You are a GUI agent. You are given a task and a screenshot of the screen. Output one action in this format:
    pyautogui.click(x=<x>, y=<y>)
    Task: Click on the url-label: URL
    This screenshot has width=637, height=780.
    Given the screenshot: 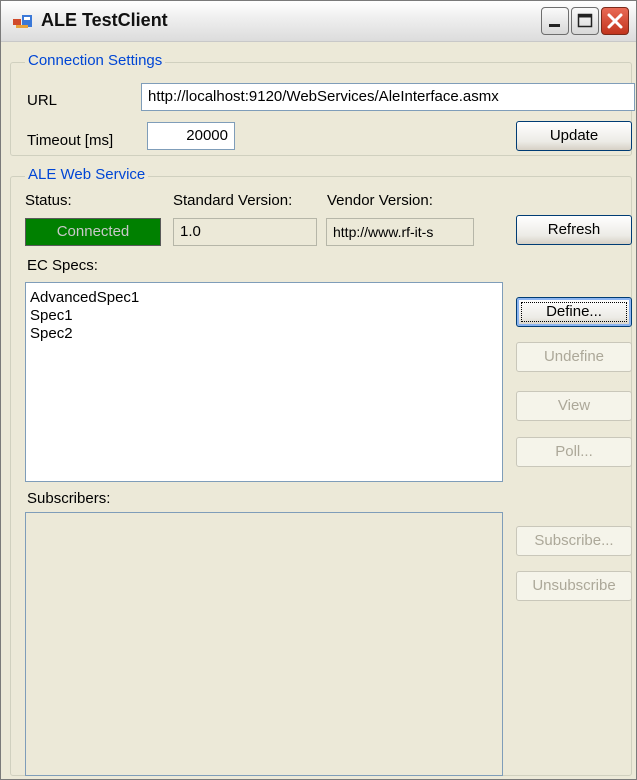 What is the action you would take?
    pyautogui.click(x=42, y=100)
    